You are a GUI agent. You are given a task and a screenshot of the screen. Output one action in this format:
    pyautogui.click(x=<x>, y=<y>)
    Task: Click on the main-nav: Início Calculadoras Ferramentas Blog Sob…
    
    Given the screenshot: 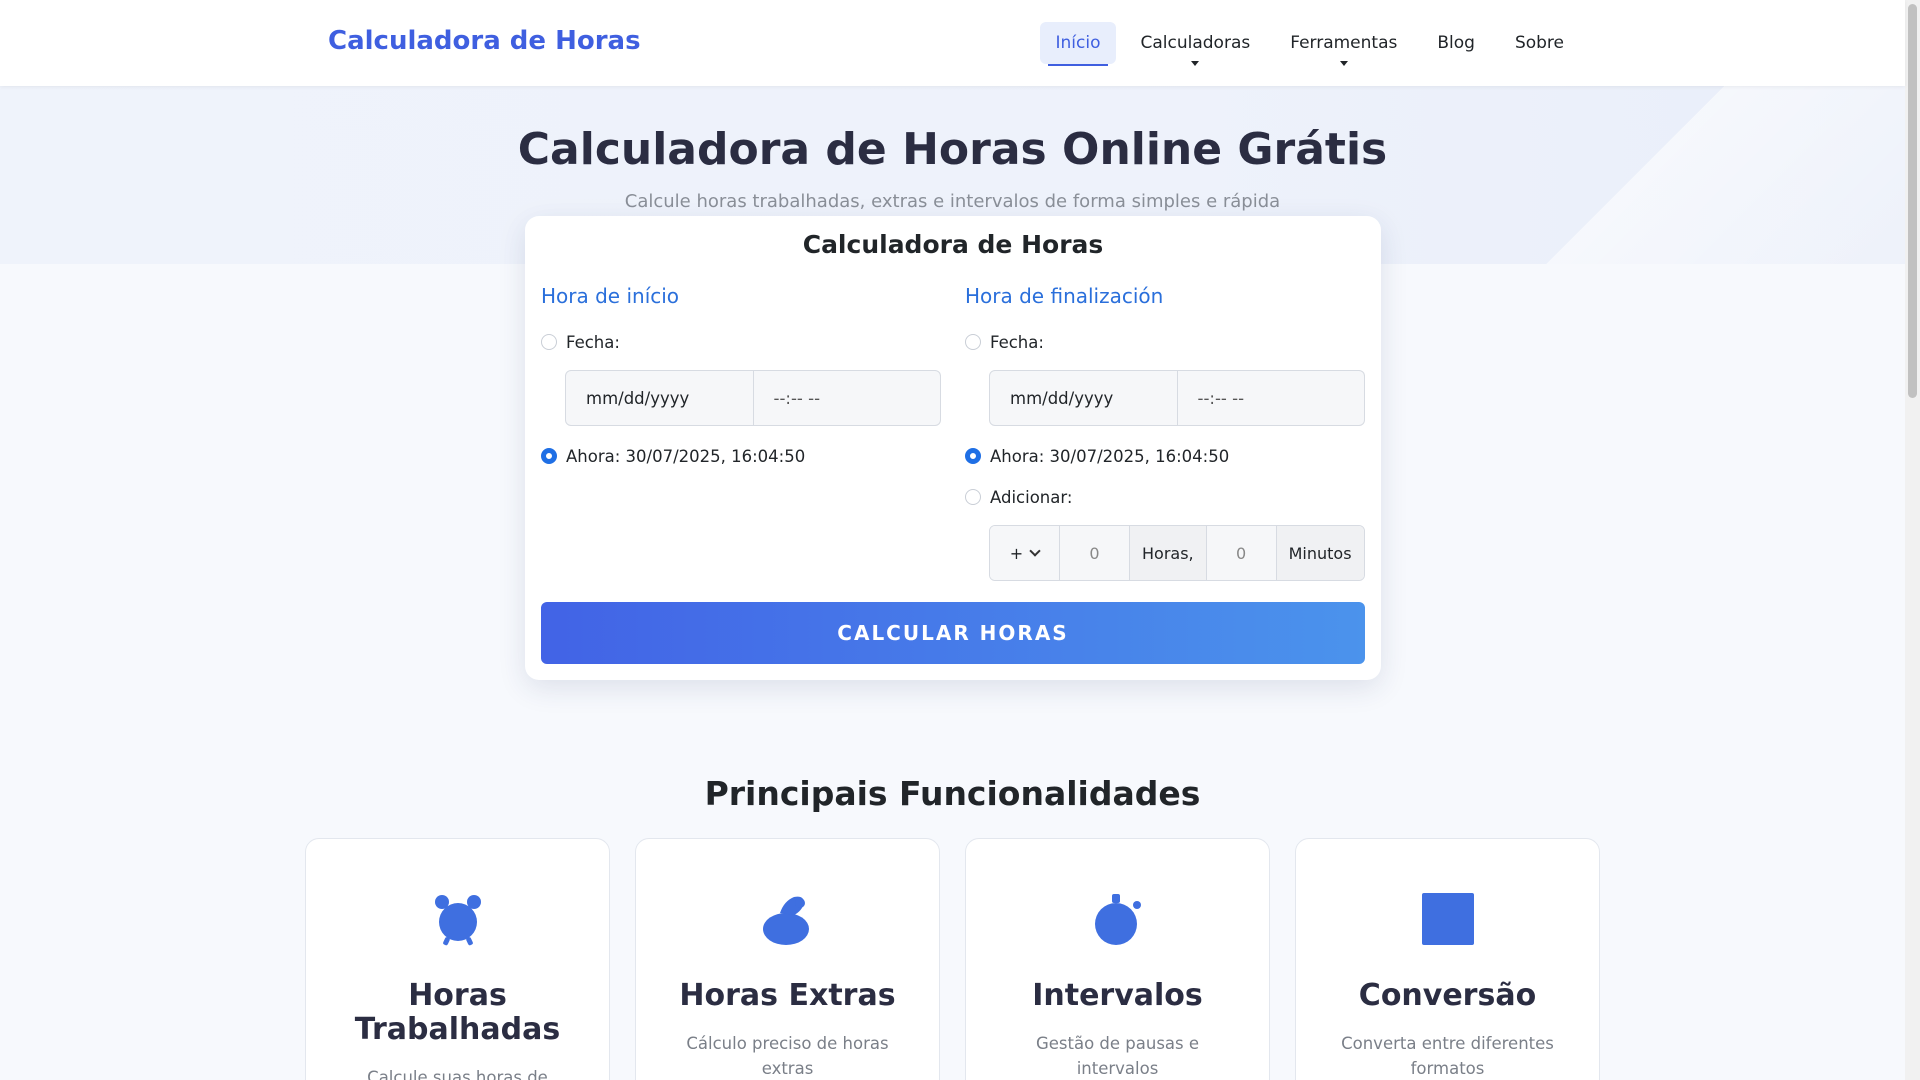 What is the action you would take?
    pyautogui.click(x=1310, y=44)
    